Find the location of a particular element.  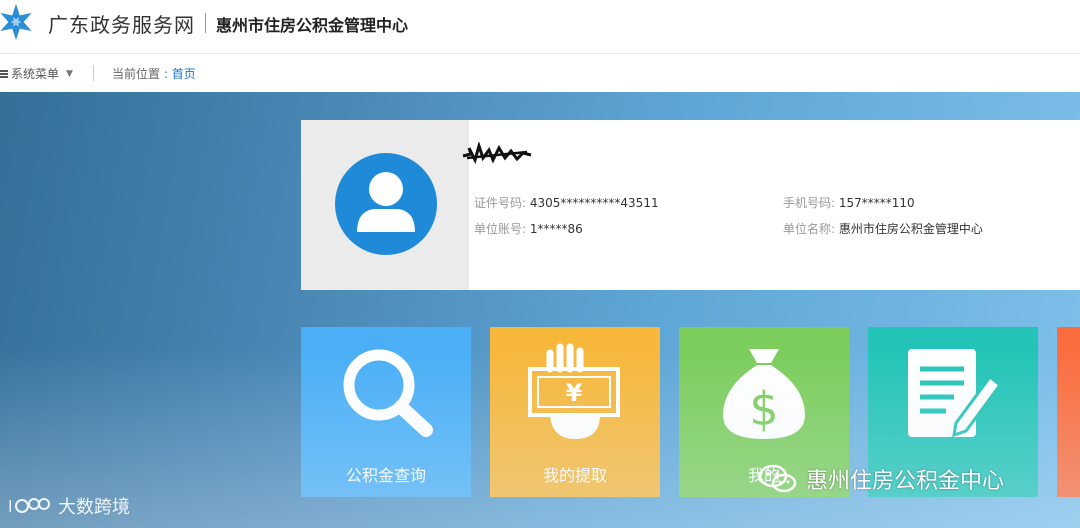

avatar-user-icon is located at coordinates (386, 204).